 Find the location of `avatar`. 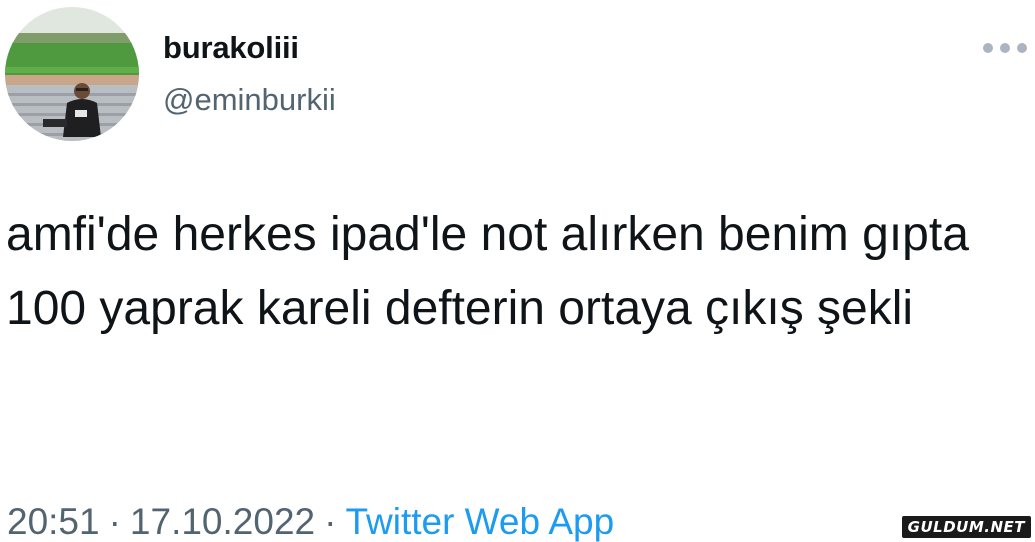

avatar is located at coordinates (72, 74).